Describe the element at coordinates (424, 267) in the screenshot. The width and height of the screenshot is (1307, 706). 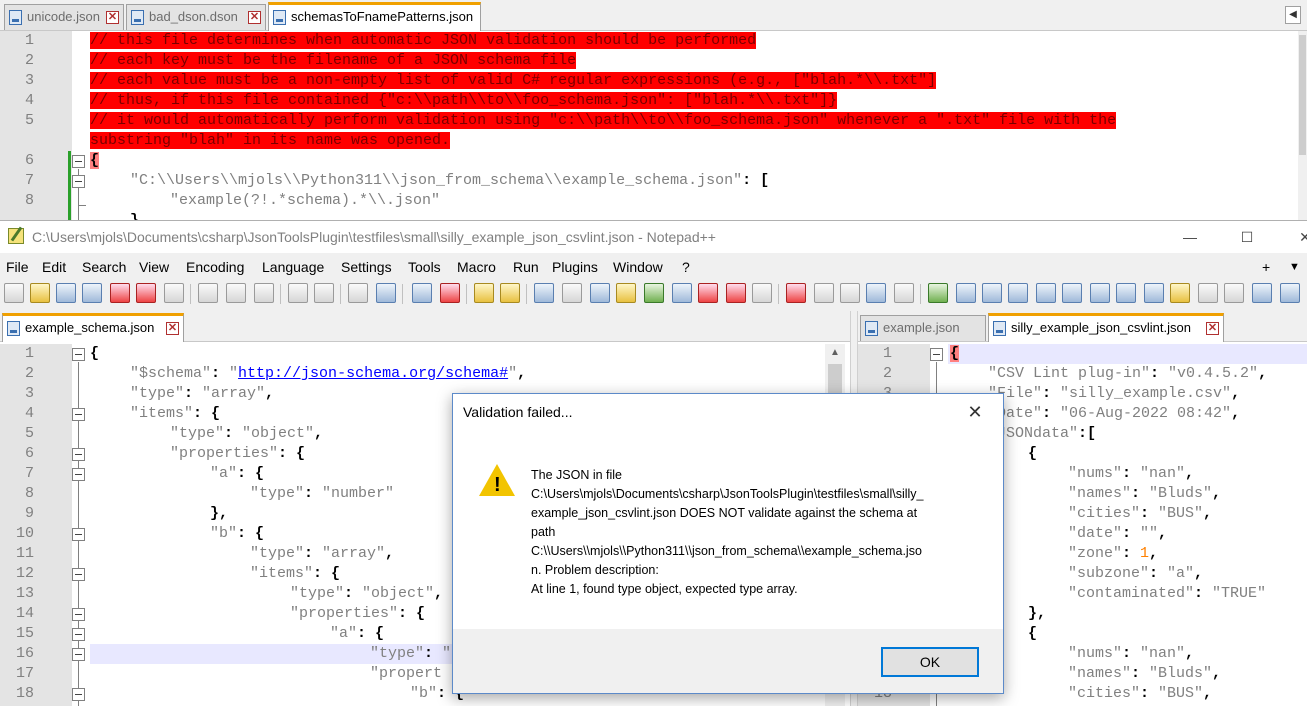
I see `menu-tools: Tools` at that location.